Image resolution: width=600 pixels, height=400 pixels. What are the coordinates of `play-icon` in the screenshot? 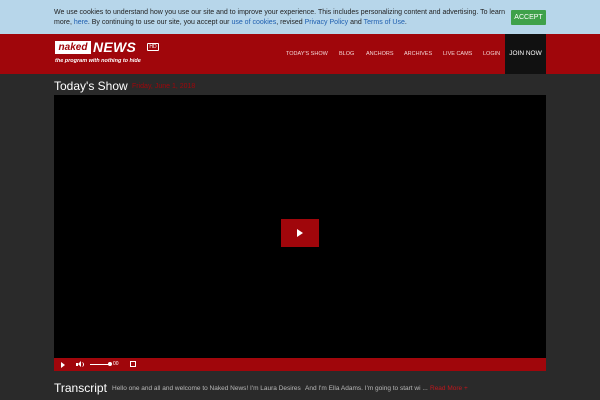 It's located at (300, 233).